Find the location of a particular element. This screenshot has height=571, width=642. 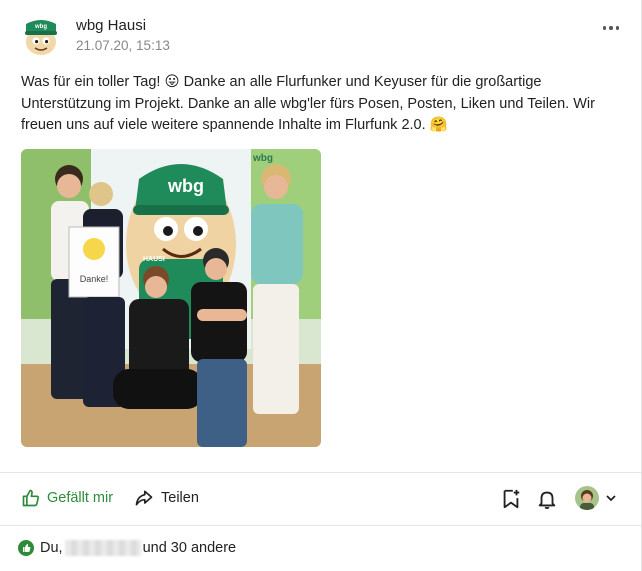

share-button: Teilen is located at coordinates (166, 498).